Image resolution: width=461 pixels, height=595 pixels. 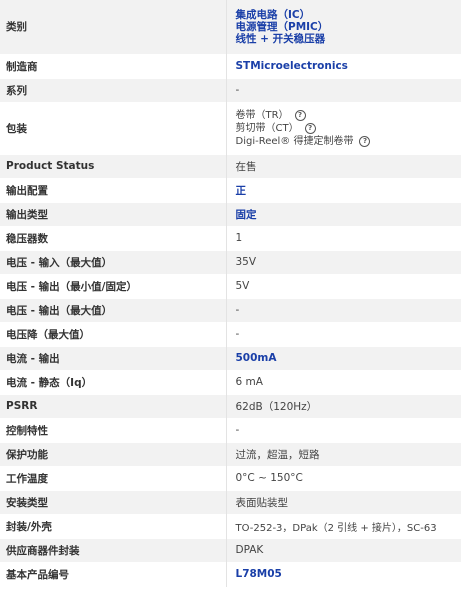 What do you see at coordinates (113, 262) in the screenshot?
I see `attr-label: 电压 - 输入（最大值）` at bounding box center [113, 262].